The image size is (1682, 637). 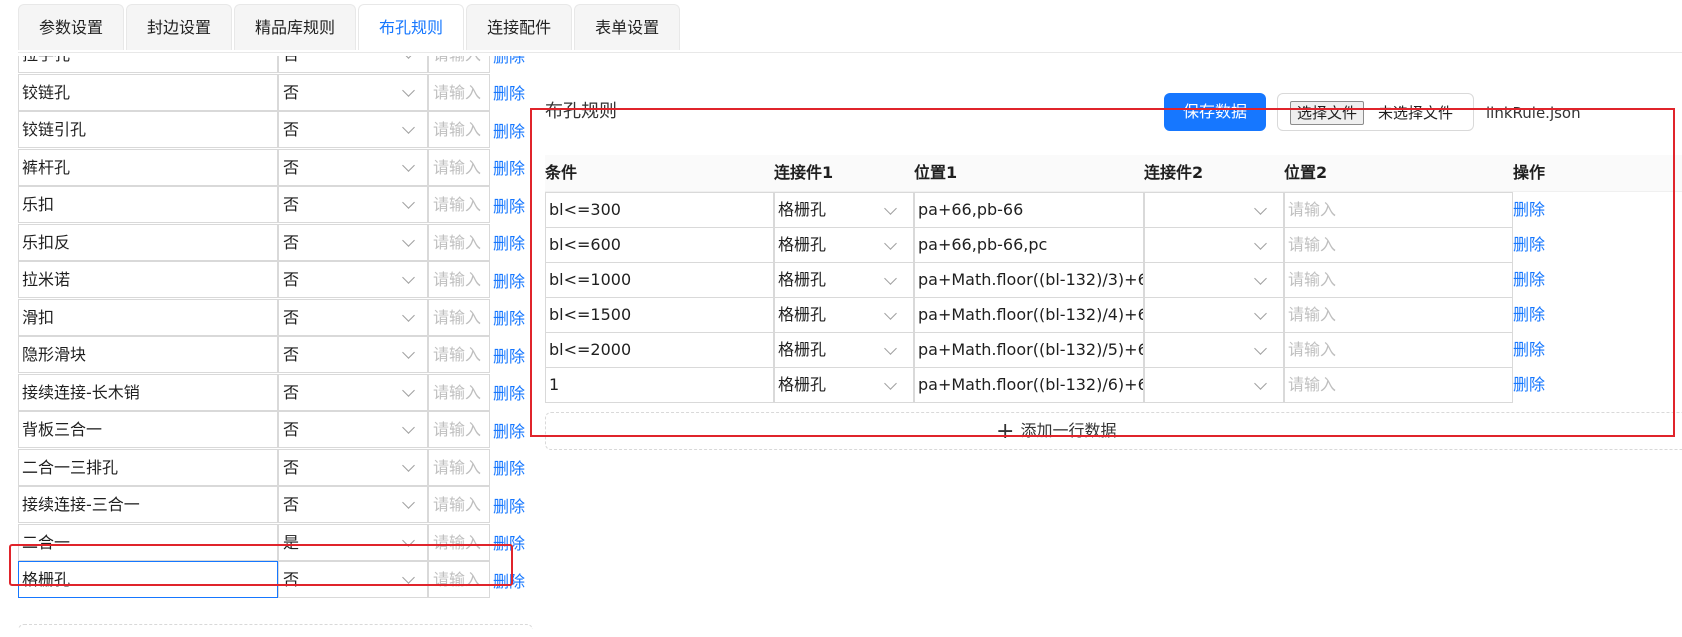 I want to click on tab-connectors: 连接配件, so click(x=519, y=27).